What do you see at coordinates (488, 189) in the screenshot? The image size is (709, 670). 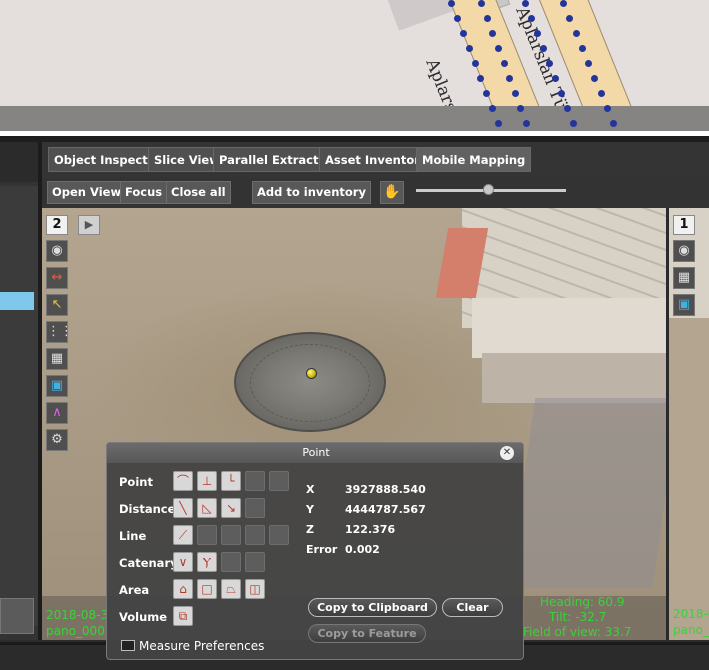 I see `zoom-slider-thumb` at bounding box center [488, 189].